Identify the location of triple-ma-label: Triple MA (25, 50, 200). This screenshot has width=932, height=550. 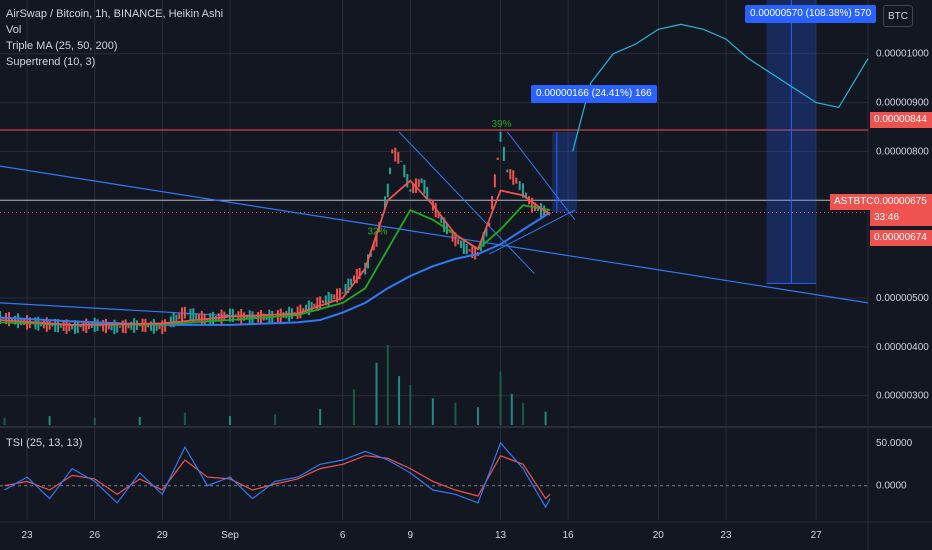
(62, 46).